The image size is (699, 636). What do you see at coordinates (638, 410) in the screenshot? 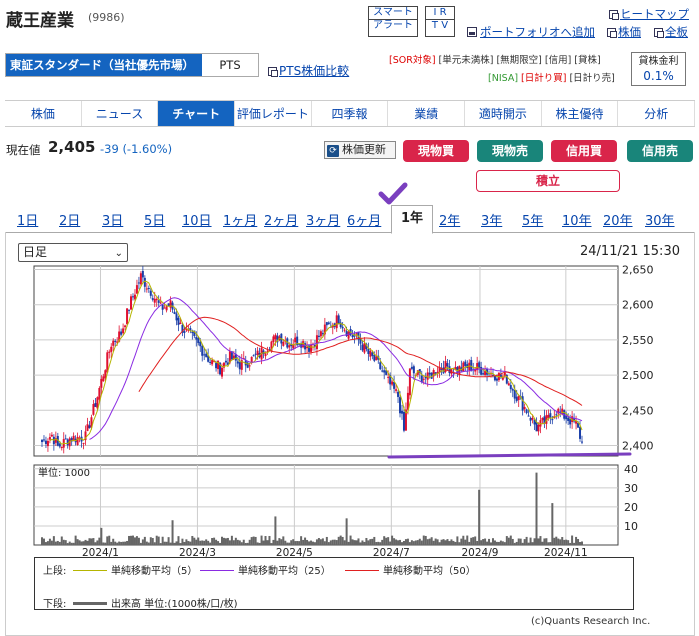
I see `price-tick-label: 2,450` at bounding box center [638, 410].